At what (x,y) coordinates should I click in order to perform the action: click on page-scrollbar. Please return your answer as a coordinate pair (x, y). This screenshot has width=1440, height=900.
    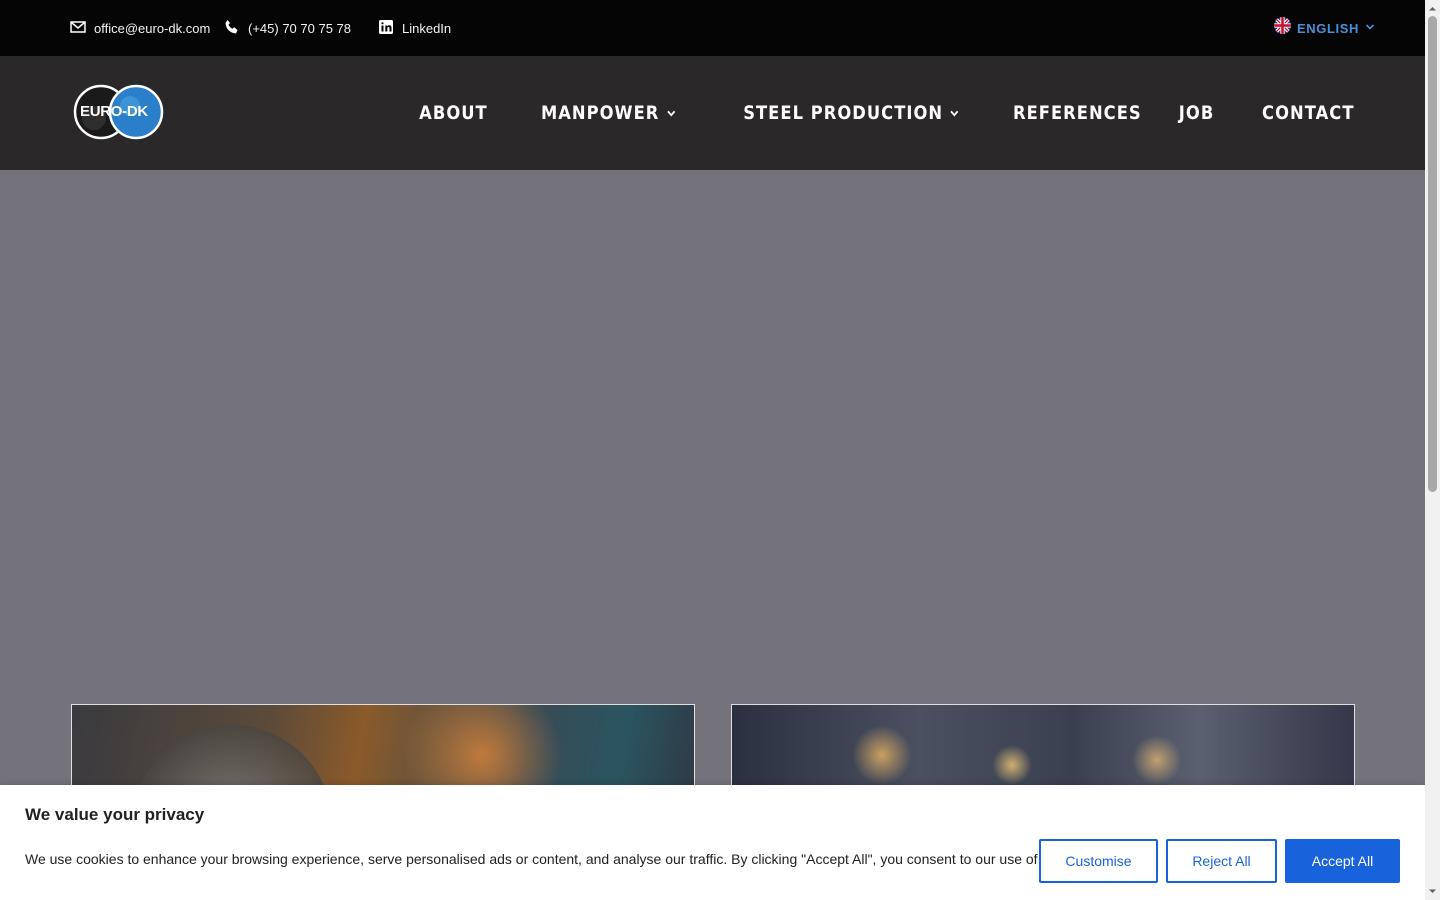
    Looking at the image, I should click on (1432, 450).